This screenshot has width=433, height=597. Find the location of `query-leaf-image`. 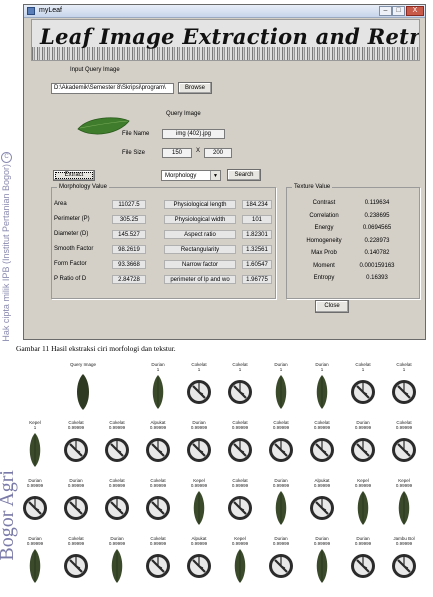

query-leaf-image is located at coordinates (83, 392).